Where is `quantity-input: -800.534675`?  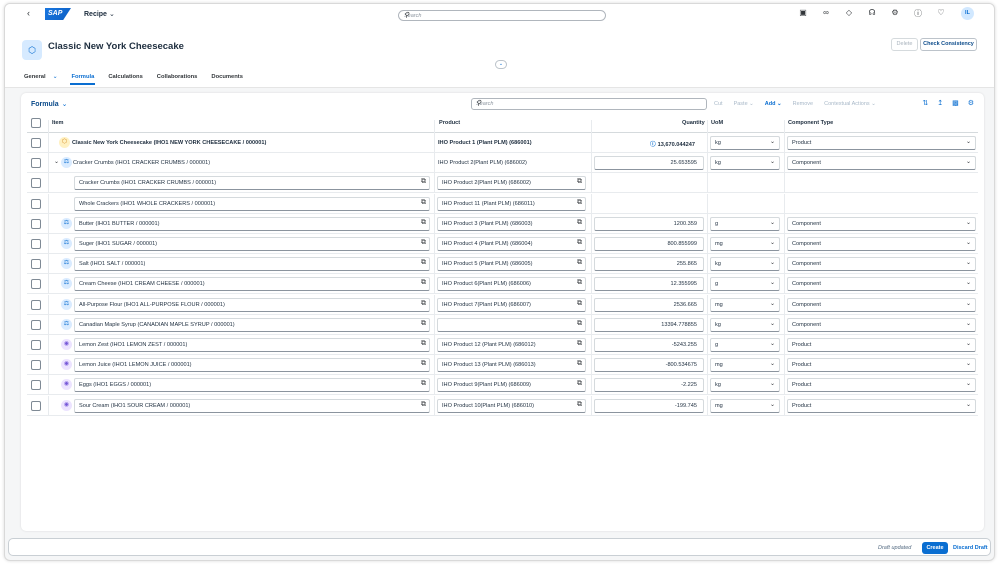
quantity-input: -800.534675 is located at coordinates (649, 365).